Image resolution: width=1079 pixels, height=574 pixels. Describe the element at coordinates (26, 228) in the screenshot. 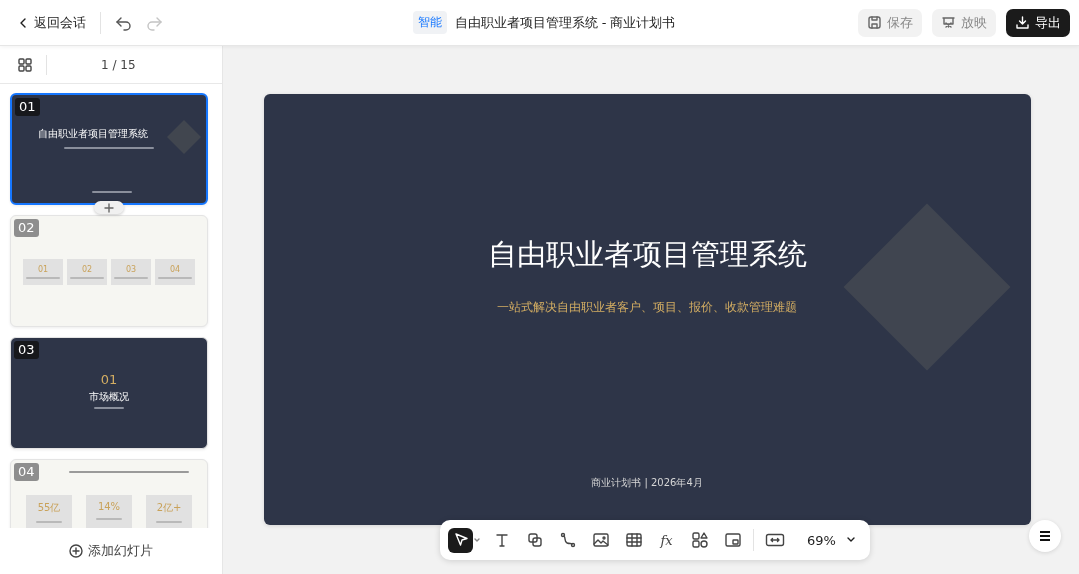

I see `slide-number: 02` at that location.